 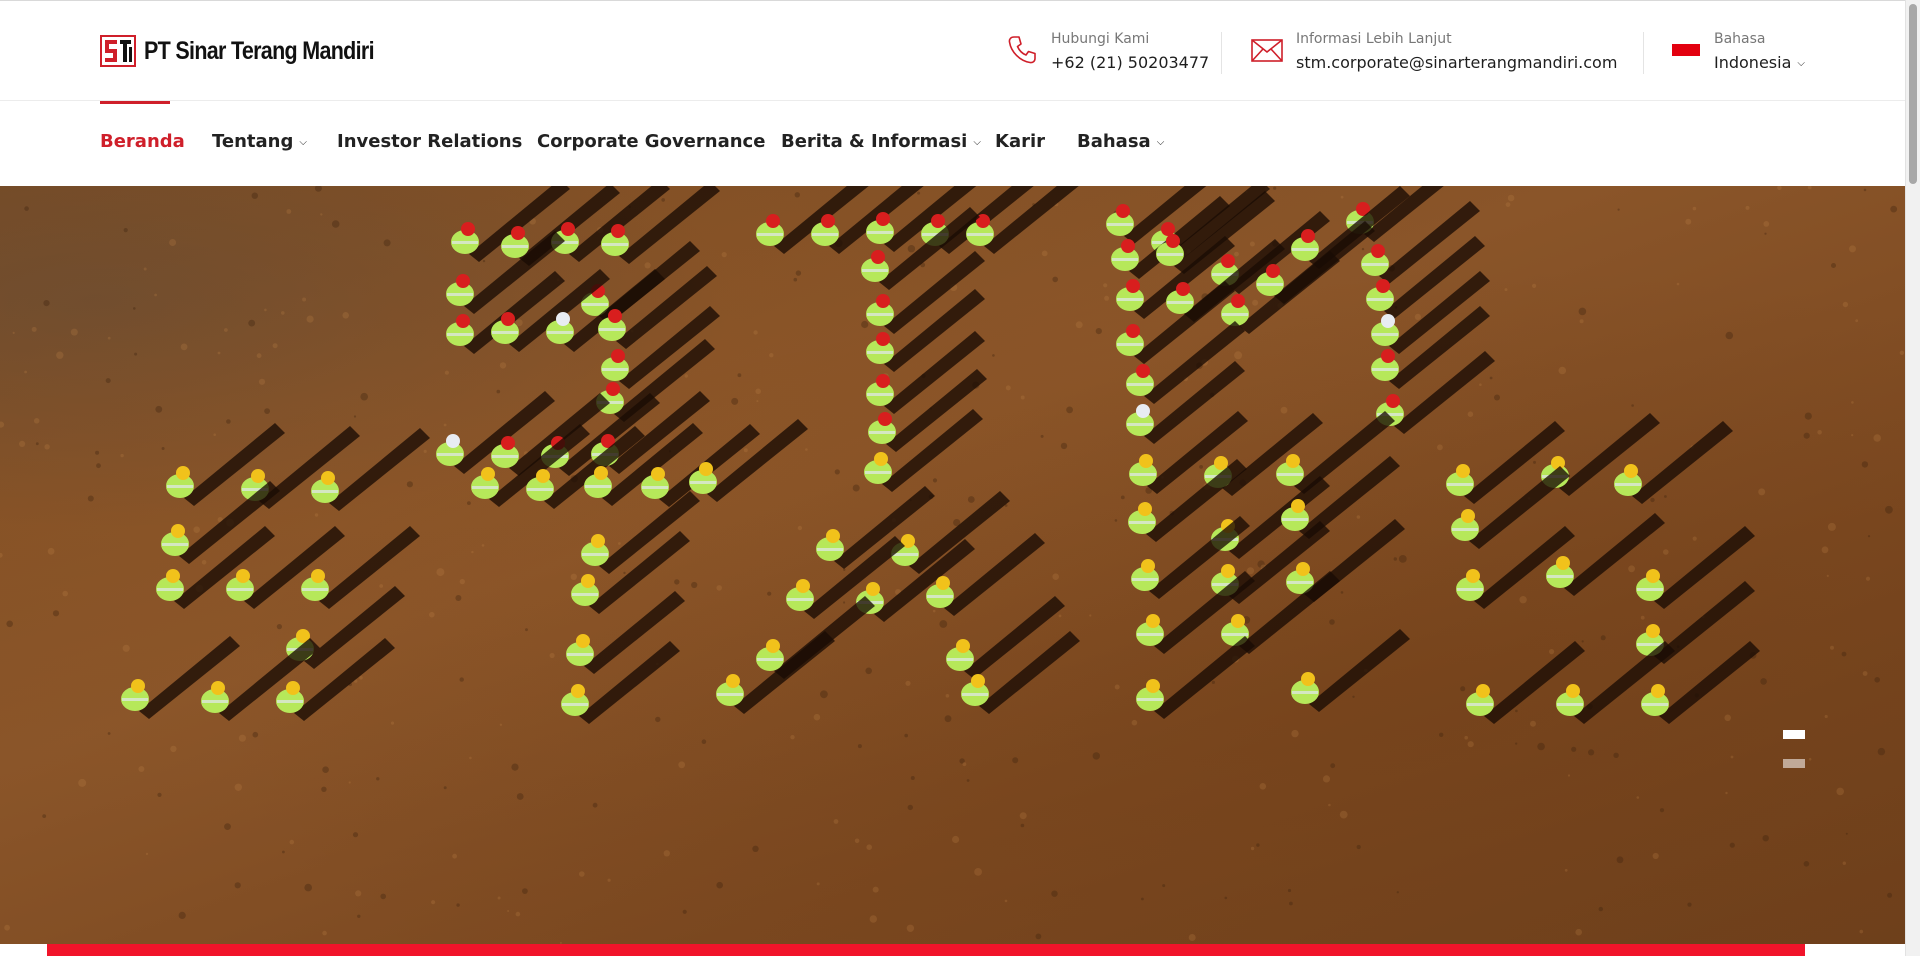 What do you see at coordinates (1020, 142) in the screenshot?
I see `nav-karir: Karir` at bounding box center [1020, 142].